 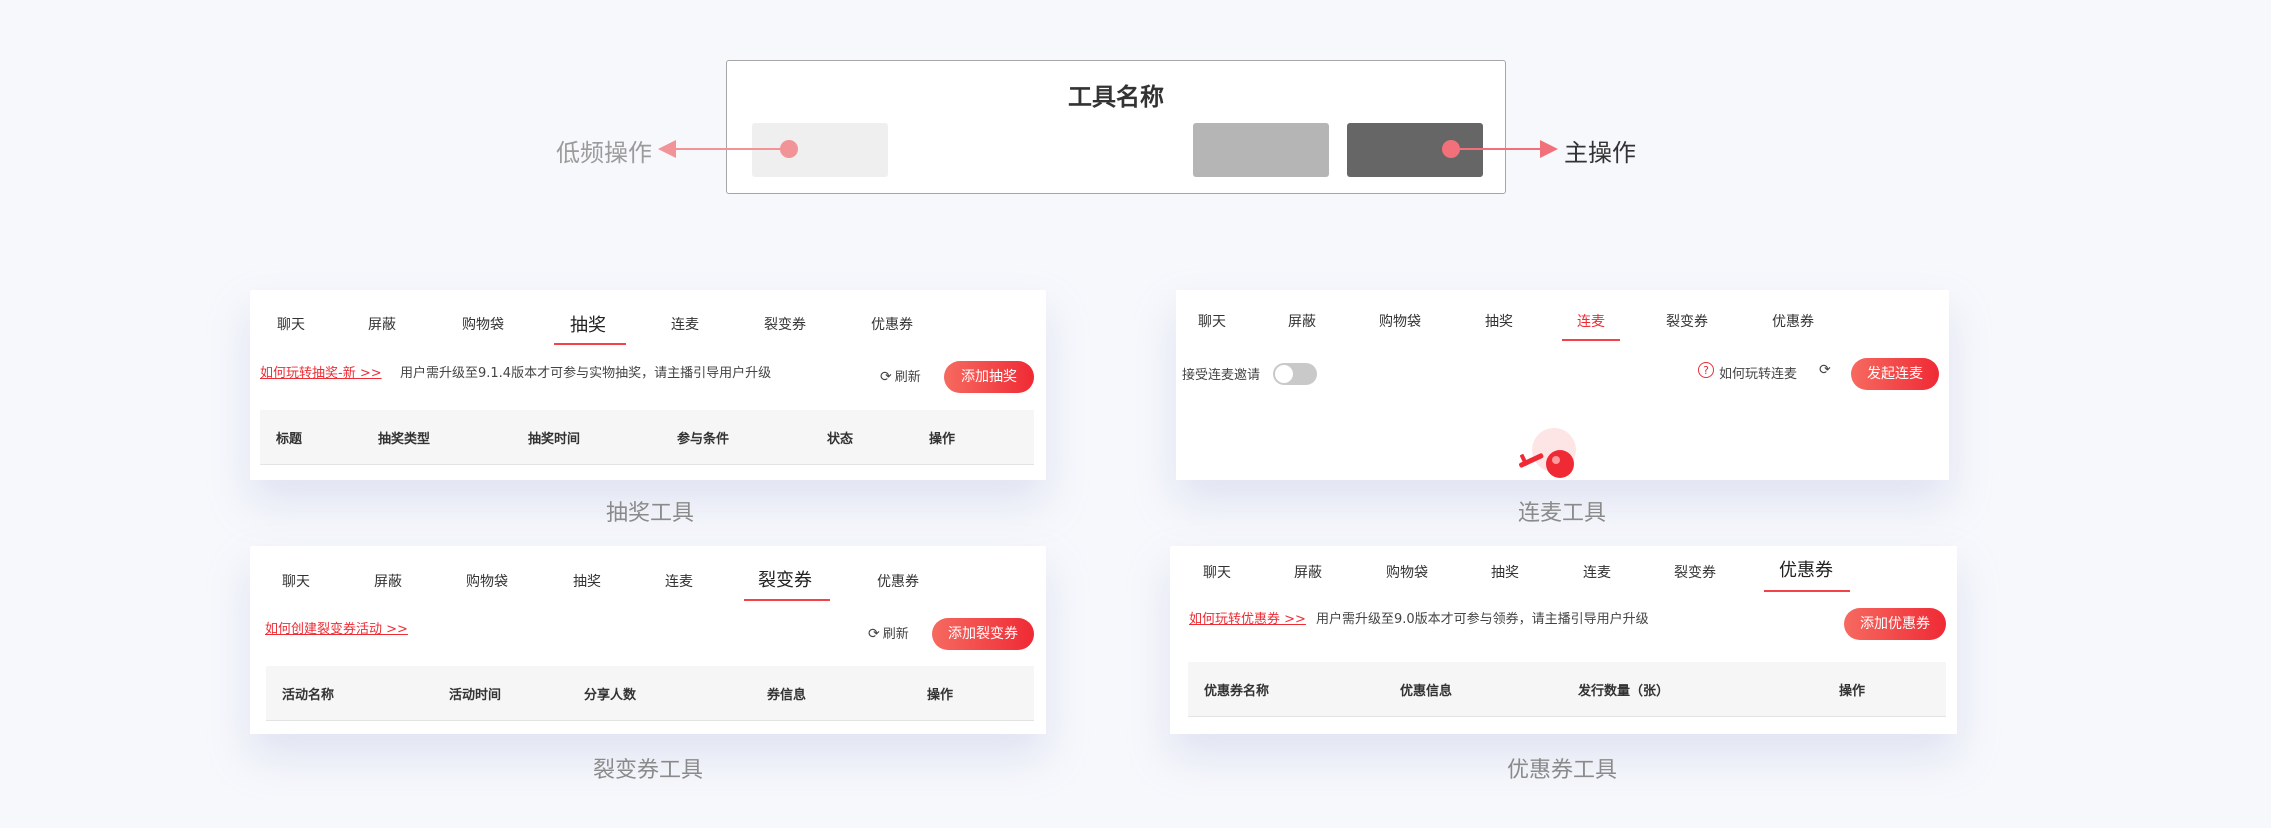 I want to click on mic-help-link: 如何玩转连麦, so click(x=1758, y=372).